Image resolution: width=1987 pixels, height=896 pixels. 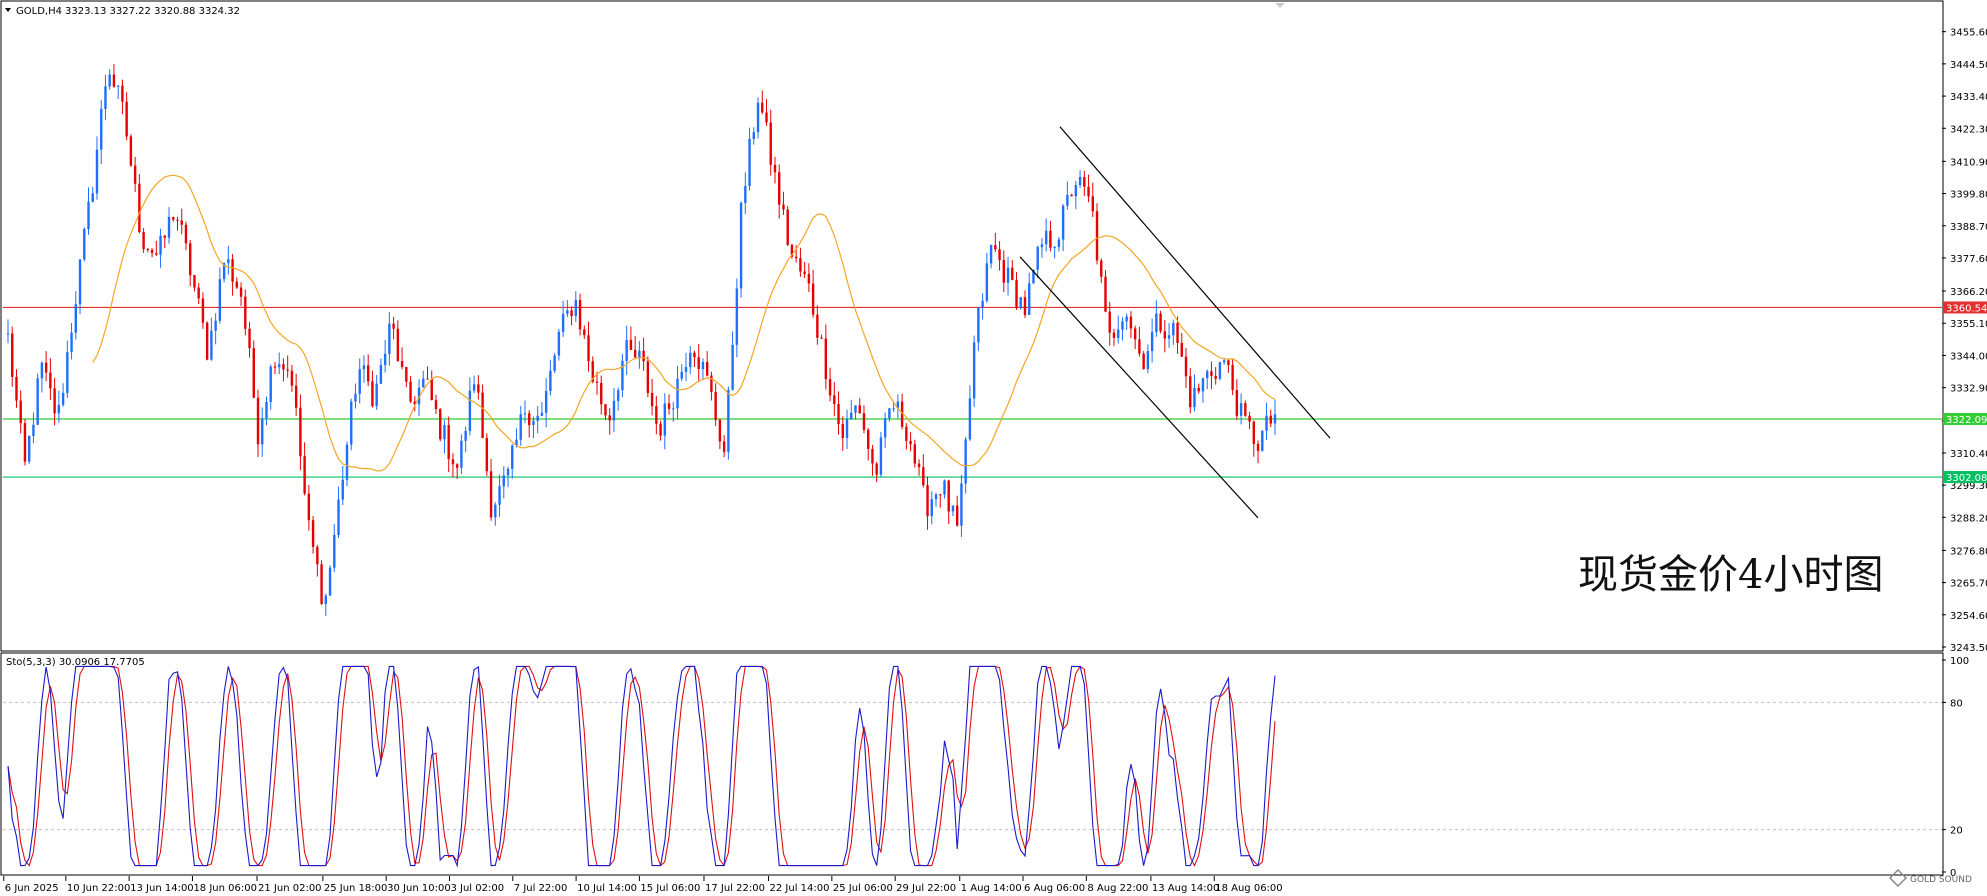 What do you see at coordinates (1185, 888) in the screenshot?
I see `time-tick-label: 13 Aug 14:00` at bounding box center [1185, 888].